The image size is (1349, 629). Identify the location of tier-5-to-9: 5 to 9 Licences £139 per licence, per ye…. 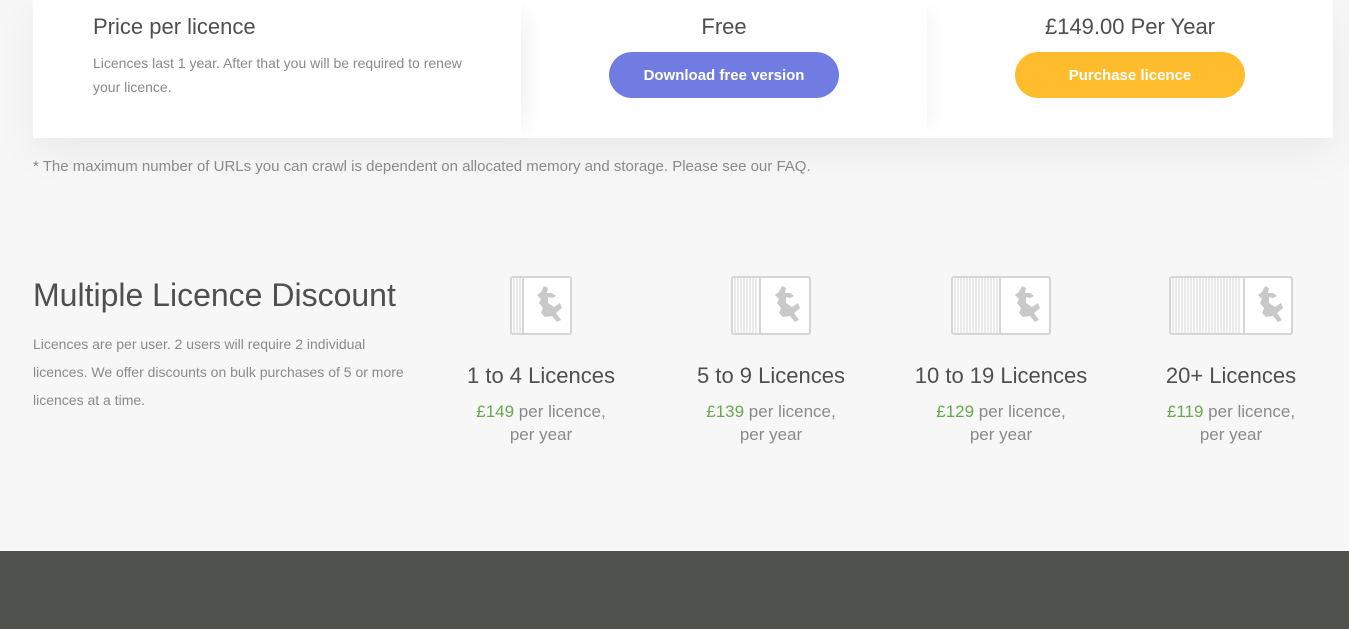
(771, 359).